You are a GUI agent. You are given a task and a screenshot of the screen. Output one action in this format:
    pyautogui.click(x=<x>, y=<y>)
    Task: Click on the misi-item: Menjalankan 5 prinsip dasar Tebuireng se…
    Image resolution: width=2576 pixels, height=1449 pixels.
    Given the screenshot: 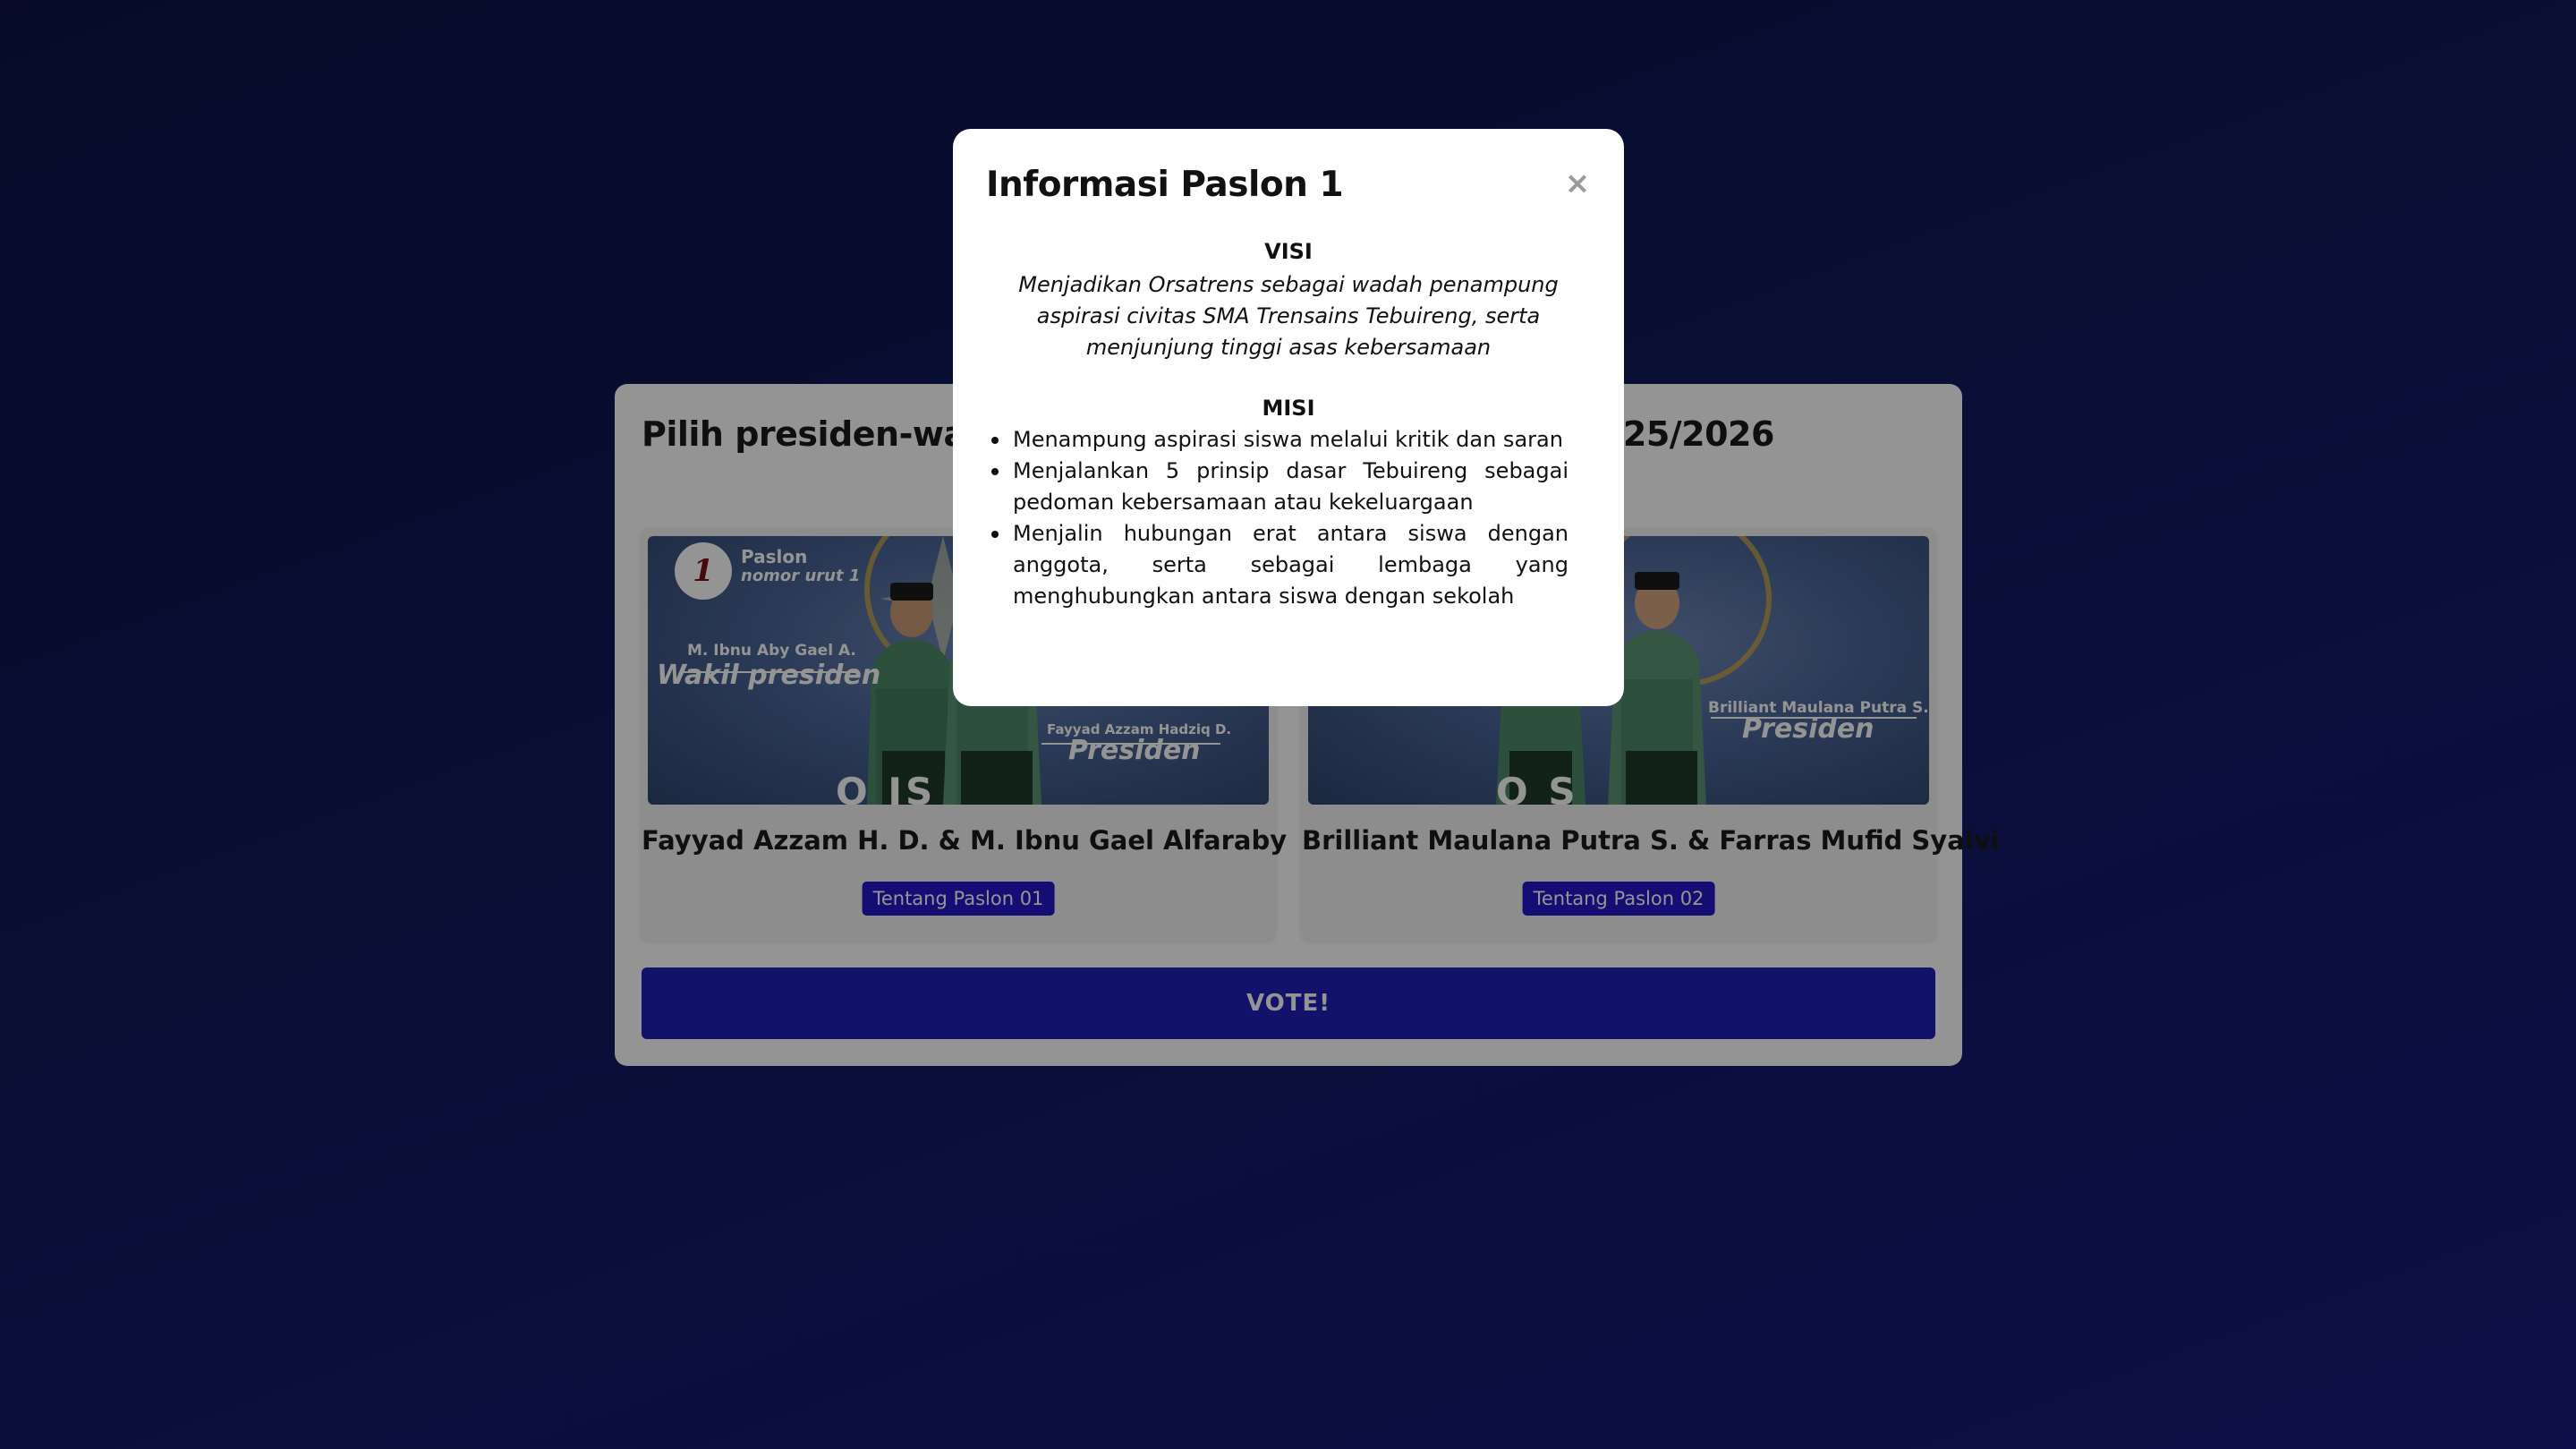 What is the action you would take?
    pyautogui.click(x=1280, y=487)
    